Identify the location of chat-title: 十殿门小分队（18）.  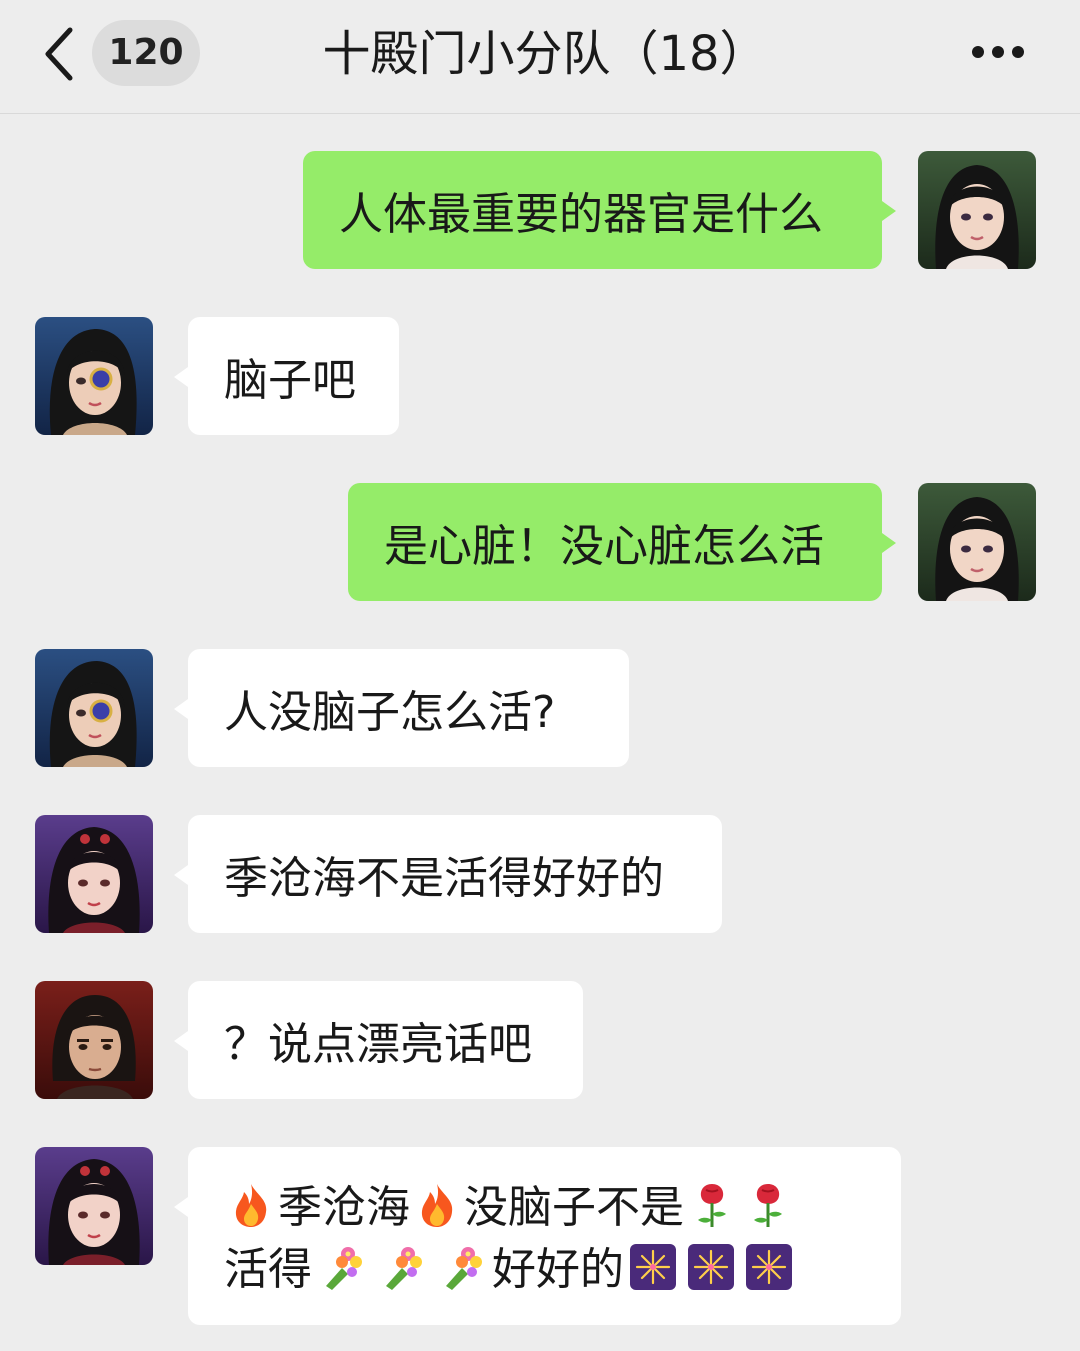
(545, 54).